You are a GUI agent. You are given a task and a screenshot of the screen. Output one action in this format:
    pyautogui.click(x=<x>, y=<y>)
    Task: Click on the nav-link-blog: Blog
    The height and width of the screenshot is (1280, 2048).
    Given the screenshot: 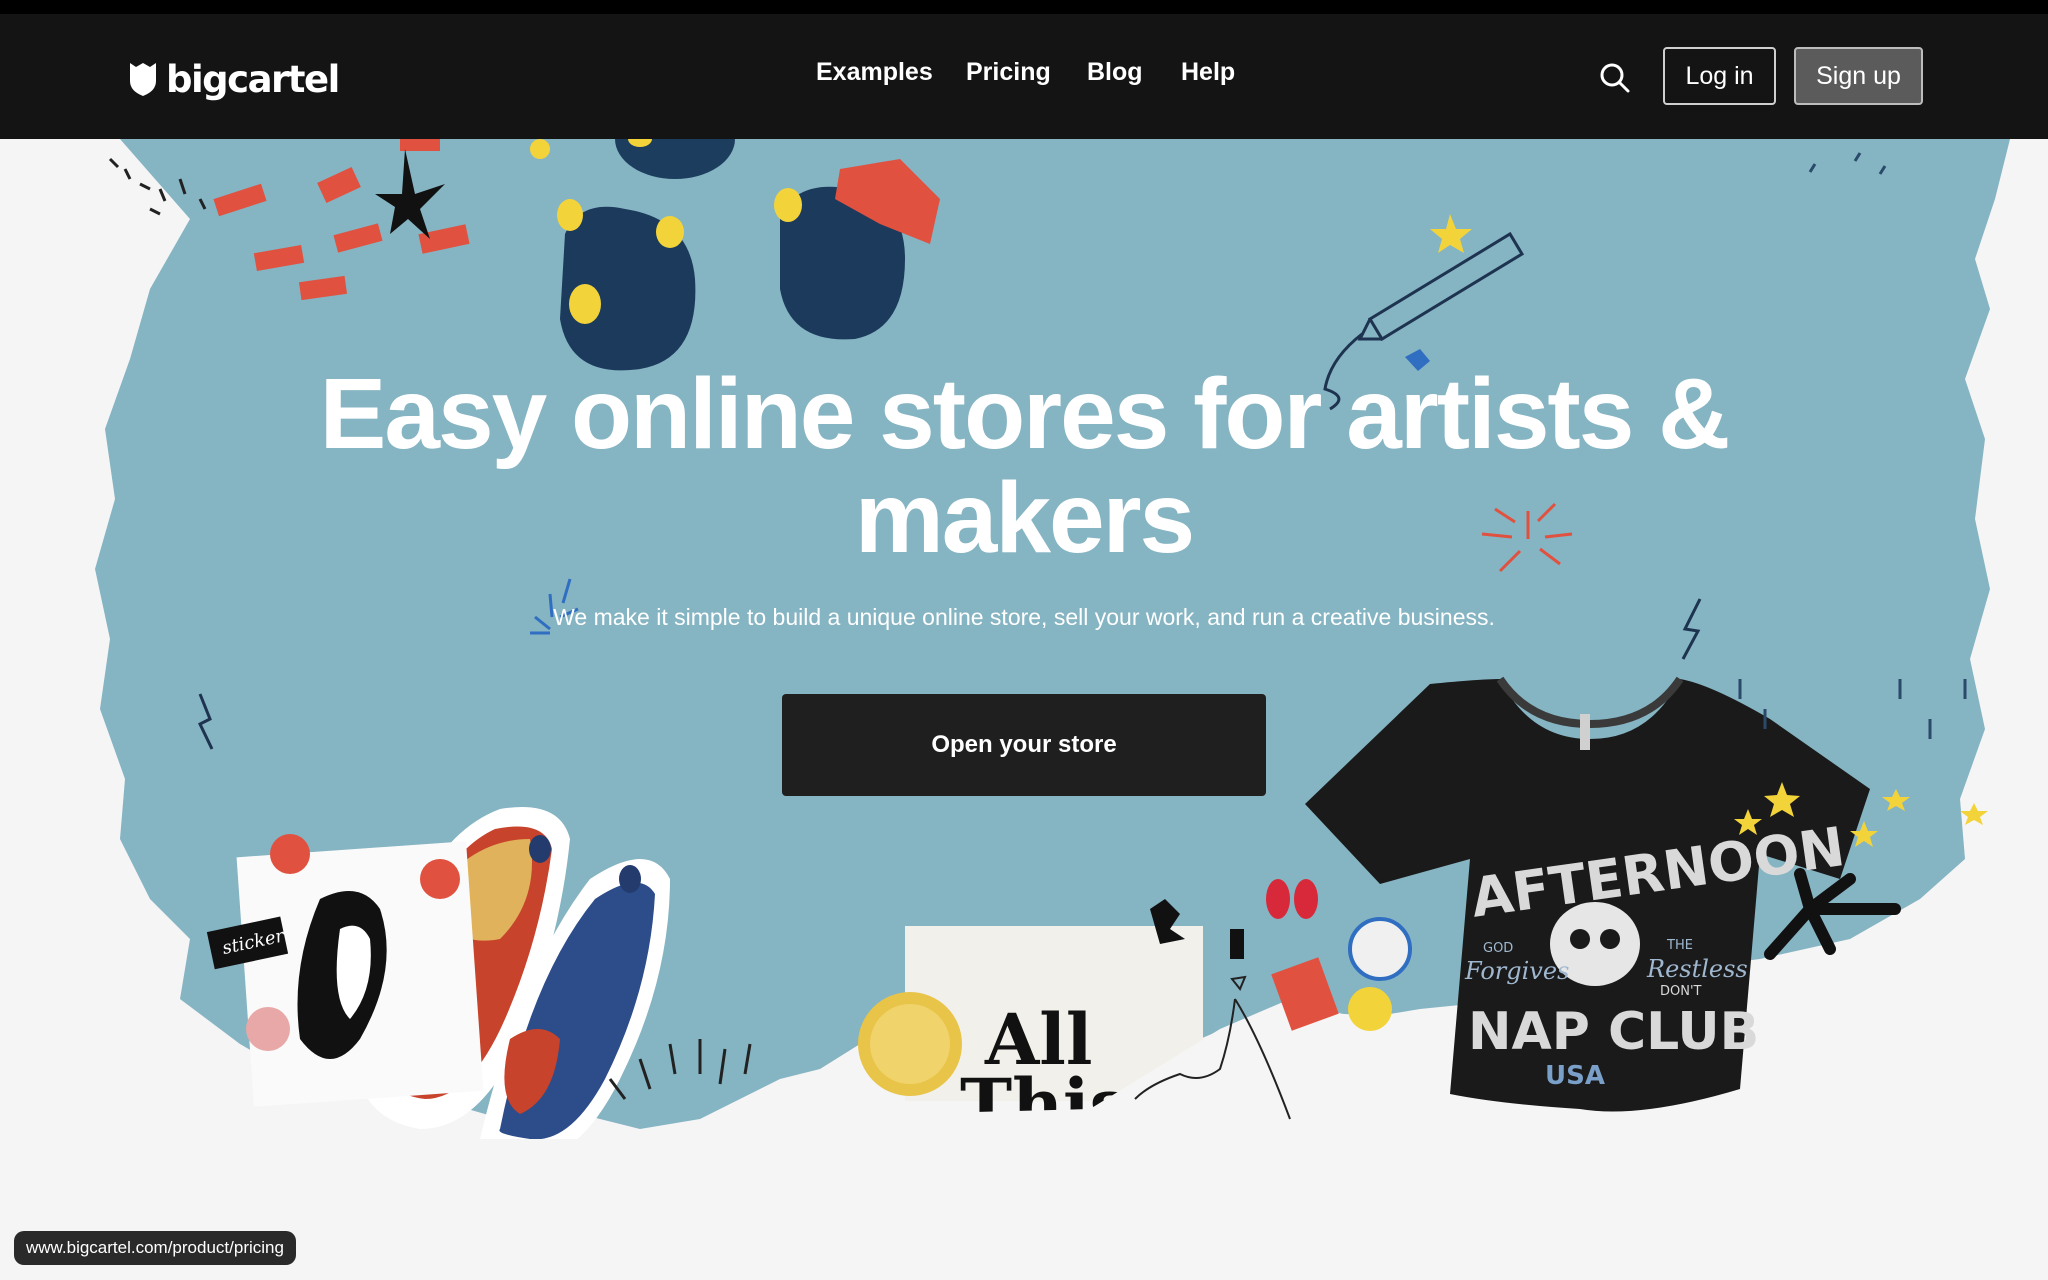 What is the action you would take?
    pyautogui.click(x=1115, y=72)
    